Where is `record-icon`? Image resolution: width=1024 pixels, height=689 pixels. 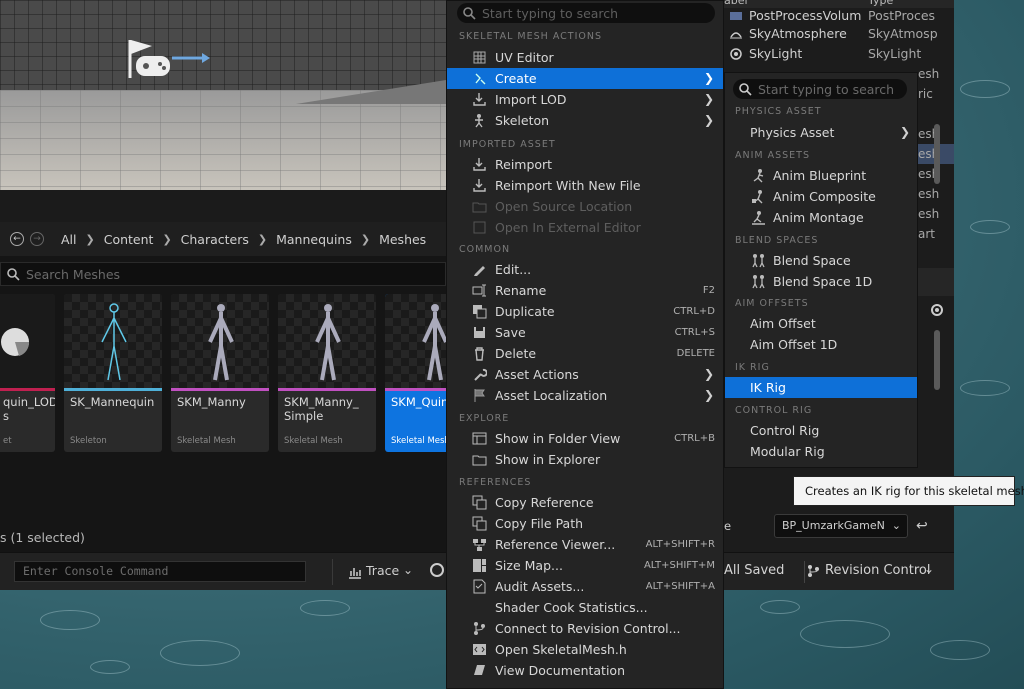 record-icon is located at coordinates (437, 570).